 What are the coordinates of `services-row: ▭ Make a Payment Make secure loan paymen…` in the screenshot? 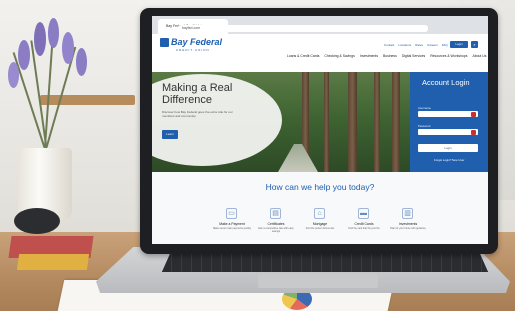 It's located at (347, 225).